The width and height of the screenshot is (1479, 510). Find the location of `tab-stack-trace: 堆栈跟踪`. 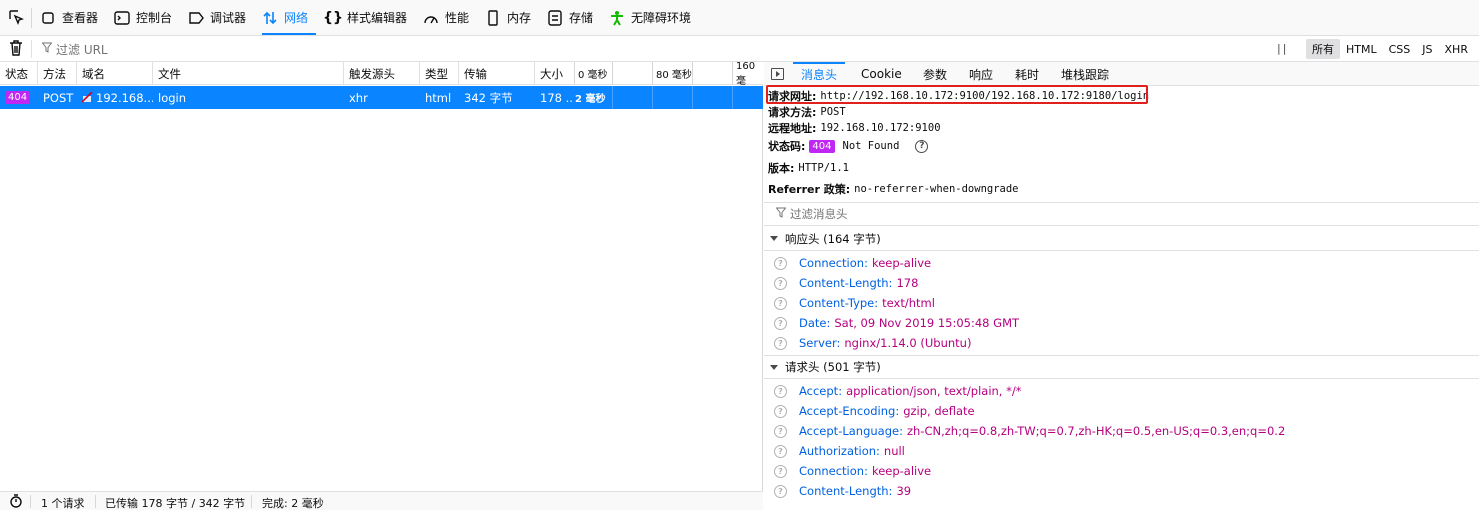

tab-stack-trace: 堆栈跟踪 is located at coordinates (1085, 74).